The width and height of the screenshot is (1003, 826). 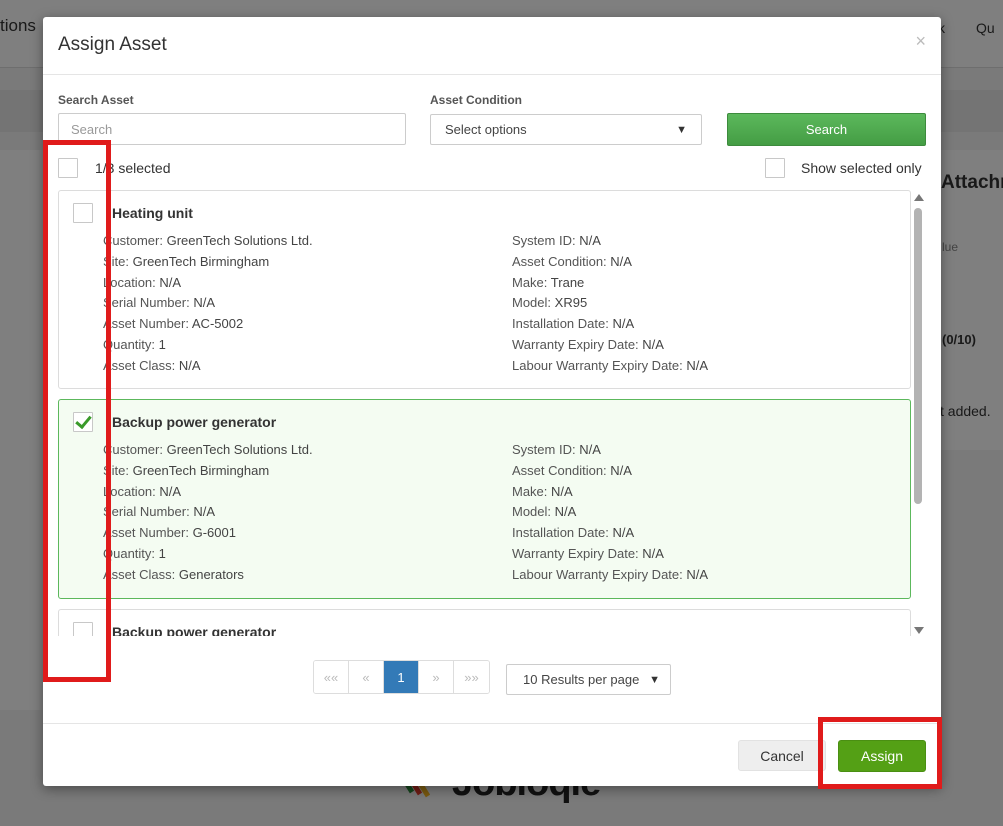 What do you see at coordinates (217, 324) in the screenshot?
I see `detail-value: AC-5002` at bounding box center [217, 324].